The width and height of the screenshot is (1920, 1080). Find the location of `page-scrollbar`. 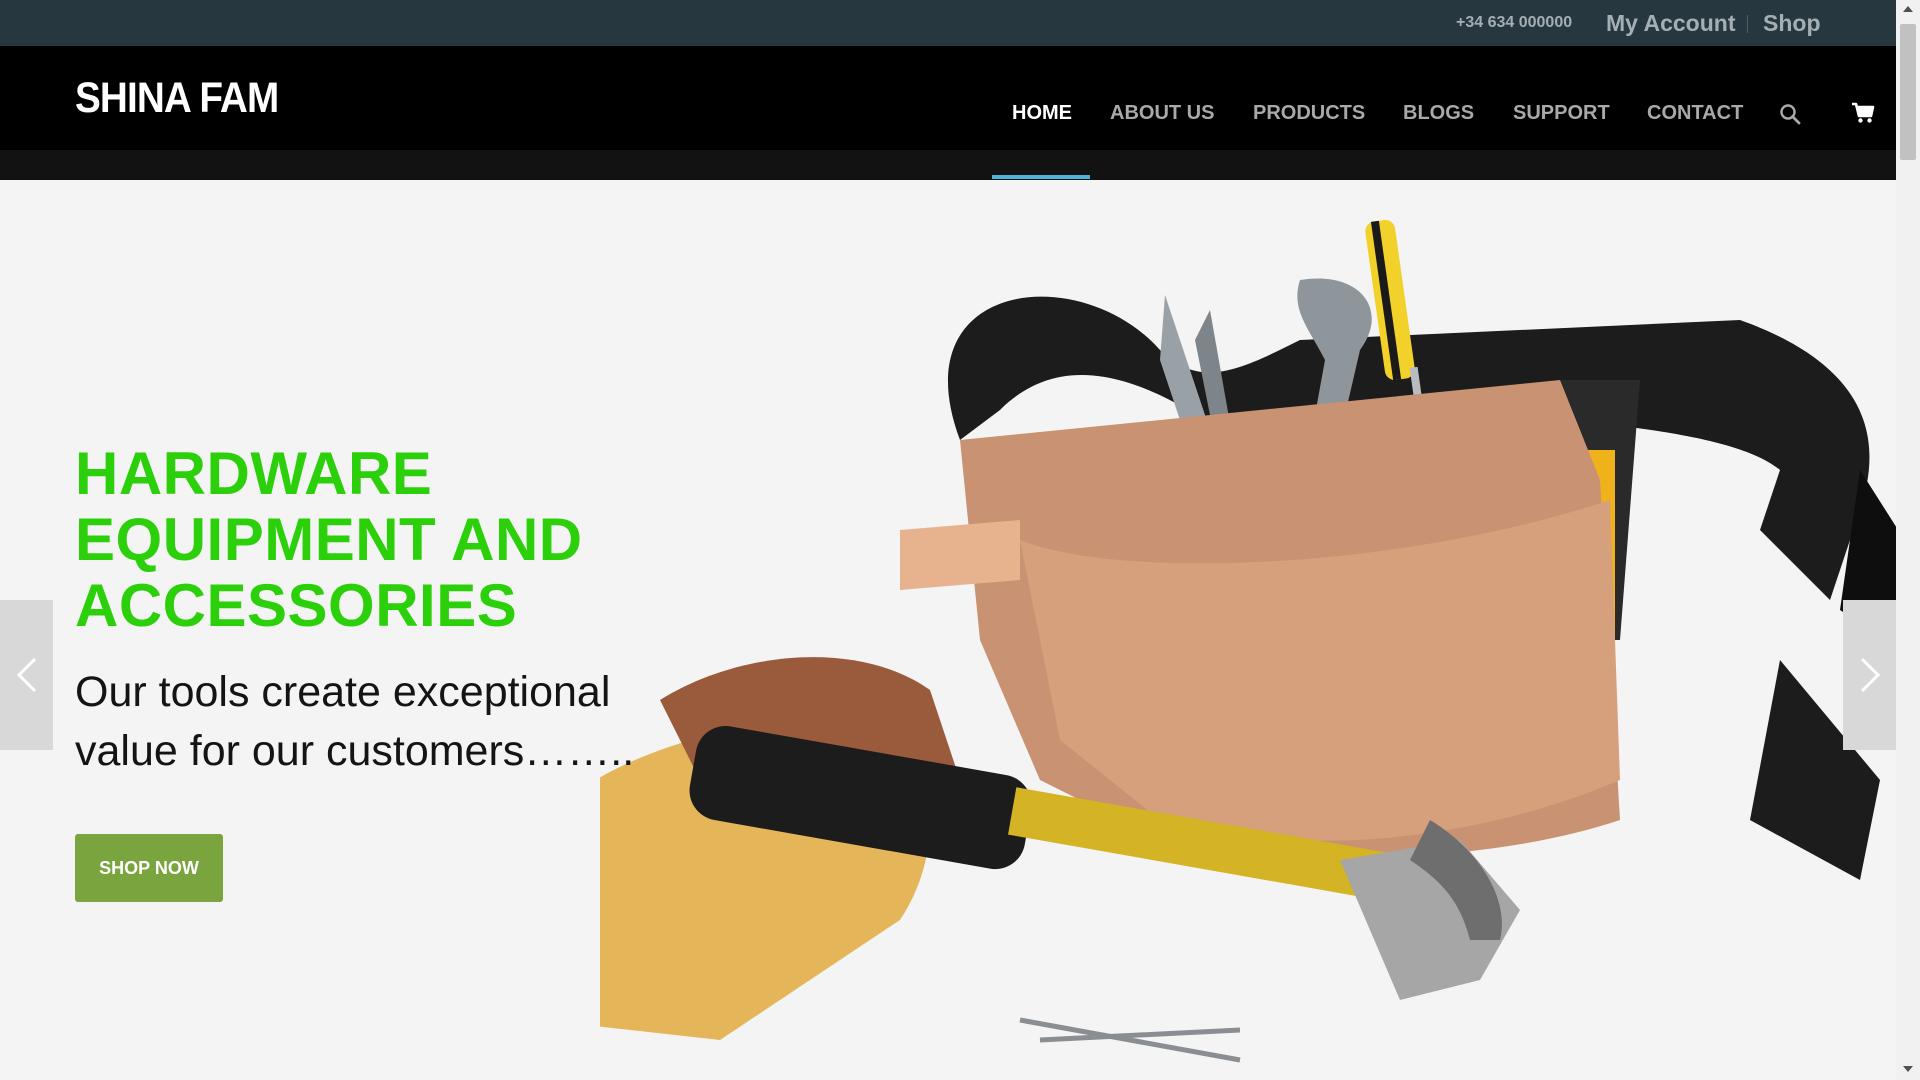

page-scrollbar is located at coordinates (1908, 540).